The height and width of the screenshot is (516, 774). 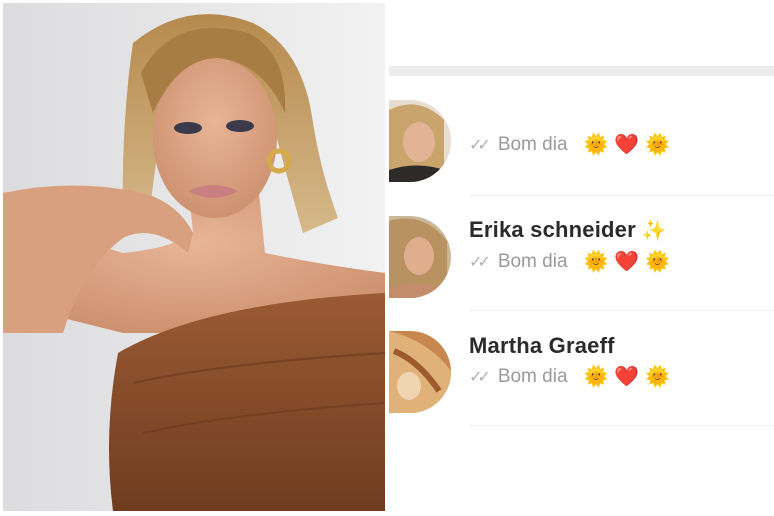 I want to click on contact-name: Erika schneider ✨, so click(x=568, y=229).